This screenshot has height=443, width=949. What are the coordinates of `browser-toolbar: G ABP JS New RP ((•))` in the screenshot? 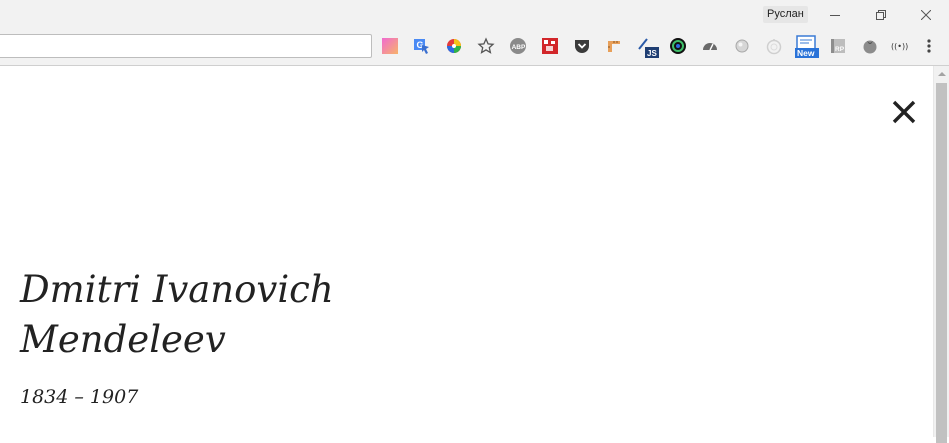 It's located at (474, 47).